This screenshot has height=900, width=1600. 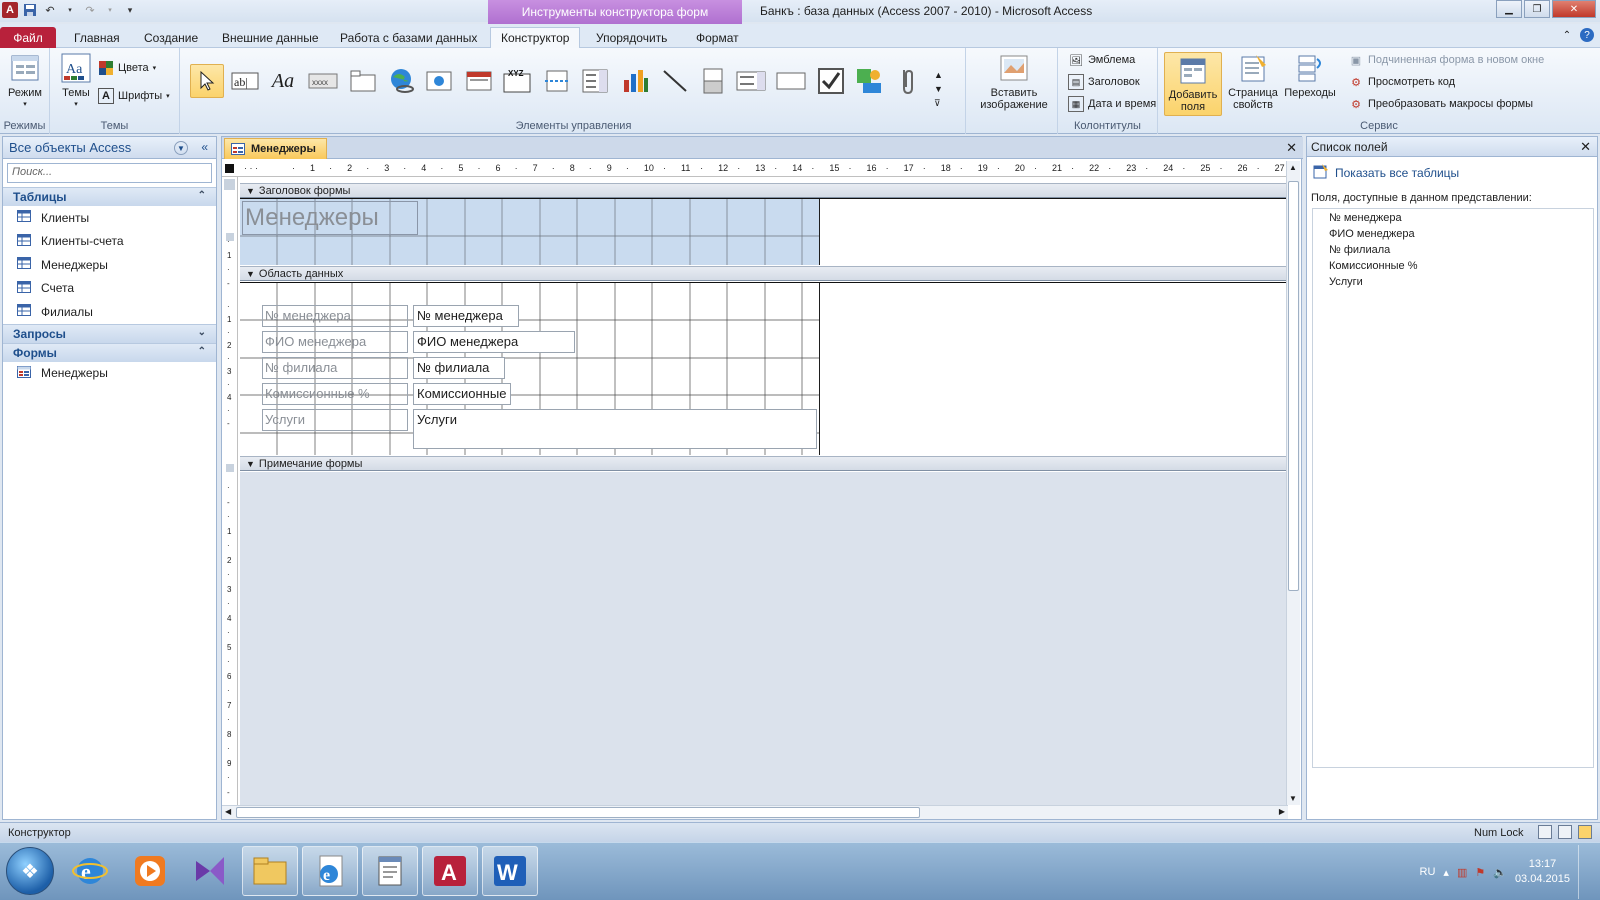 What do you see at coordinates (204, 147) in the screenshot?
I see `collapse-pane-icon: «` at bounding box center [204, 147].